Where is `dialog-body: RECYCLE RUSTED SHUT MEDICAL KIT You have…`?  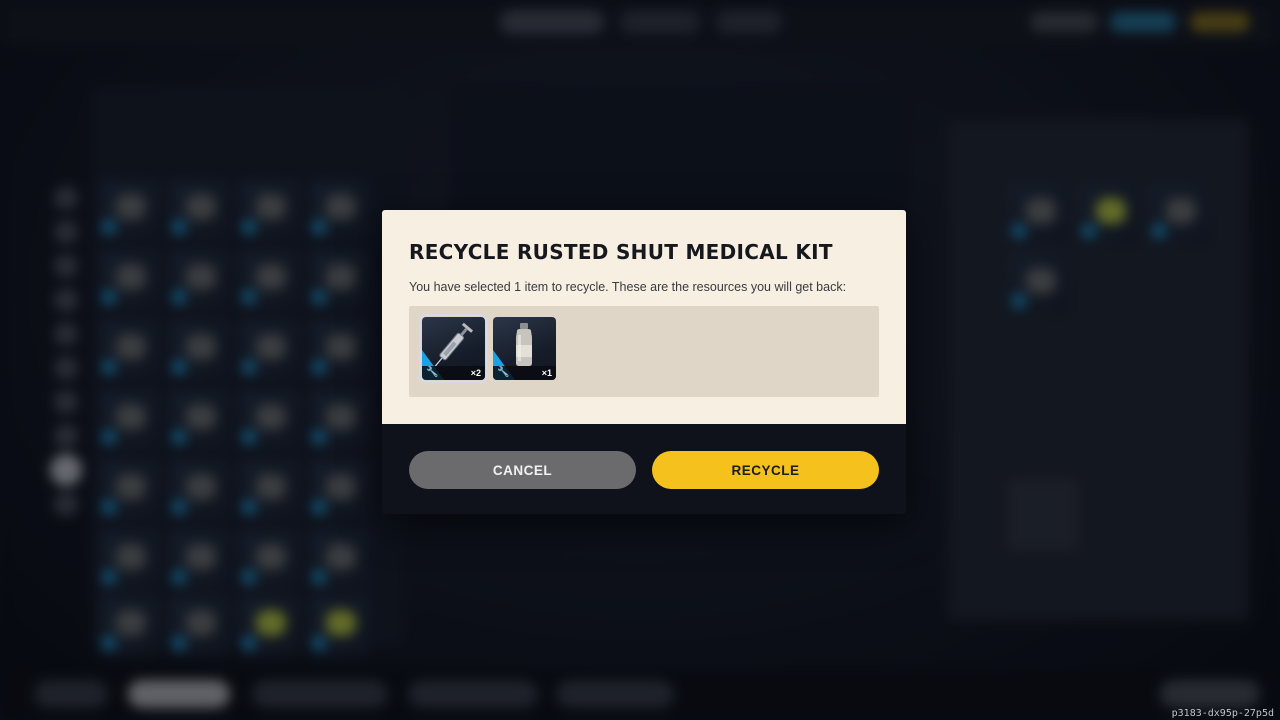 dialog-body: RECYCLE RUSTED SHUT MEDICAL KIT You have… is located at coordinates (644, 317).